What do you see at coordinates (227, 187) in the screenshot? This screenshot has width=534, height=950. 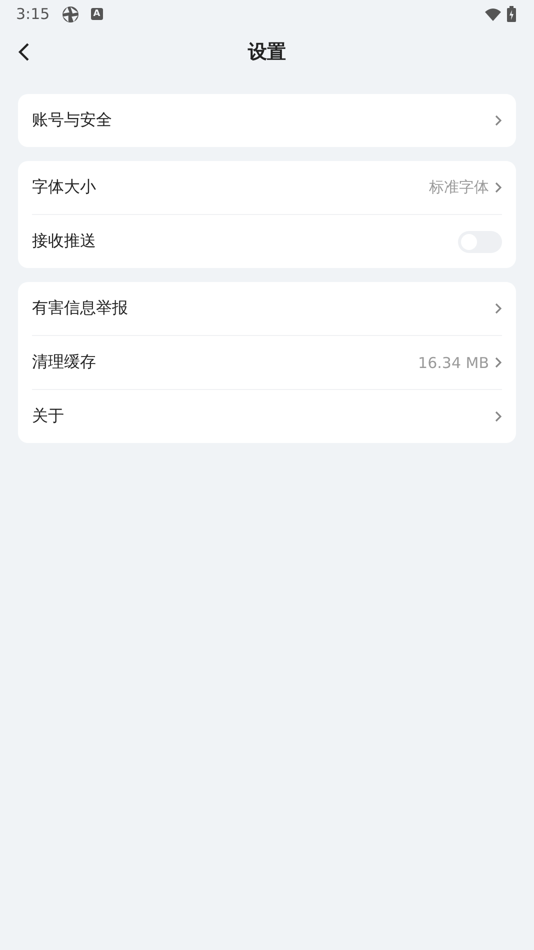 I see `setting-label: 字体大小` at bounding box center [227, 187].